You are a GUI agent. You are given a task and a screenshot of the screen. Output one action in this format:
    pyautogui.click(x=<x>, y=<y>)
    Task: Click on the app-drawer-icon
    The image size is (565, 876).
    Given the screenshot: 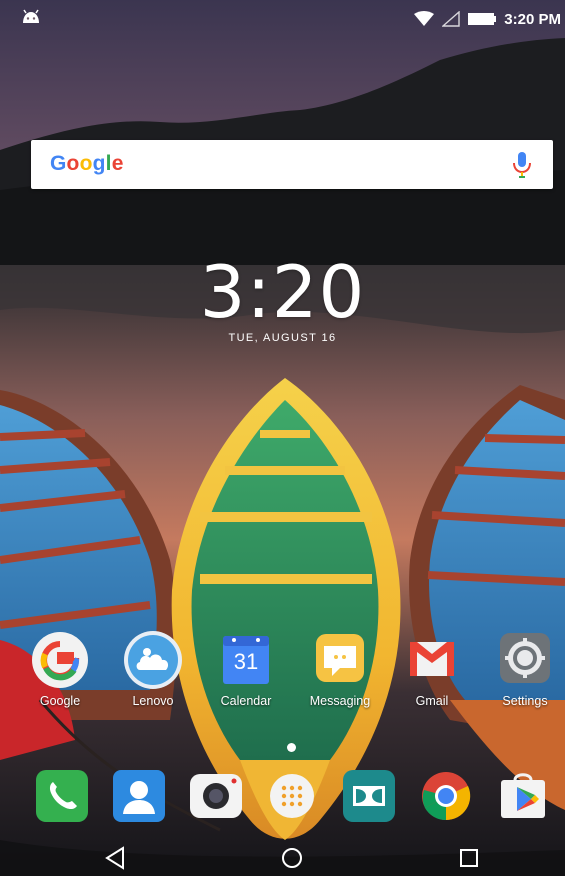 What is the action you would take?
    pyautogui.click(x=292, y=796)
    